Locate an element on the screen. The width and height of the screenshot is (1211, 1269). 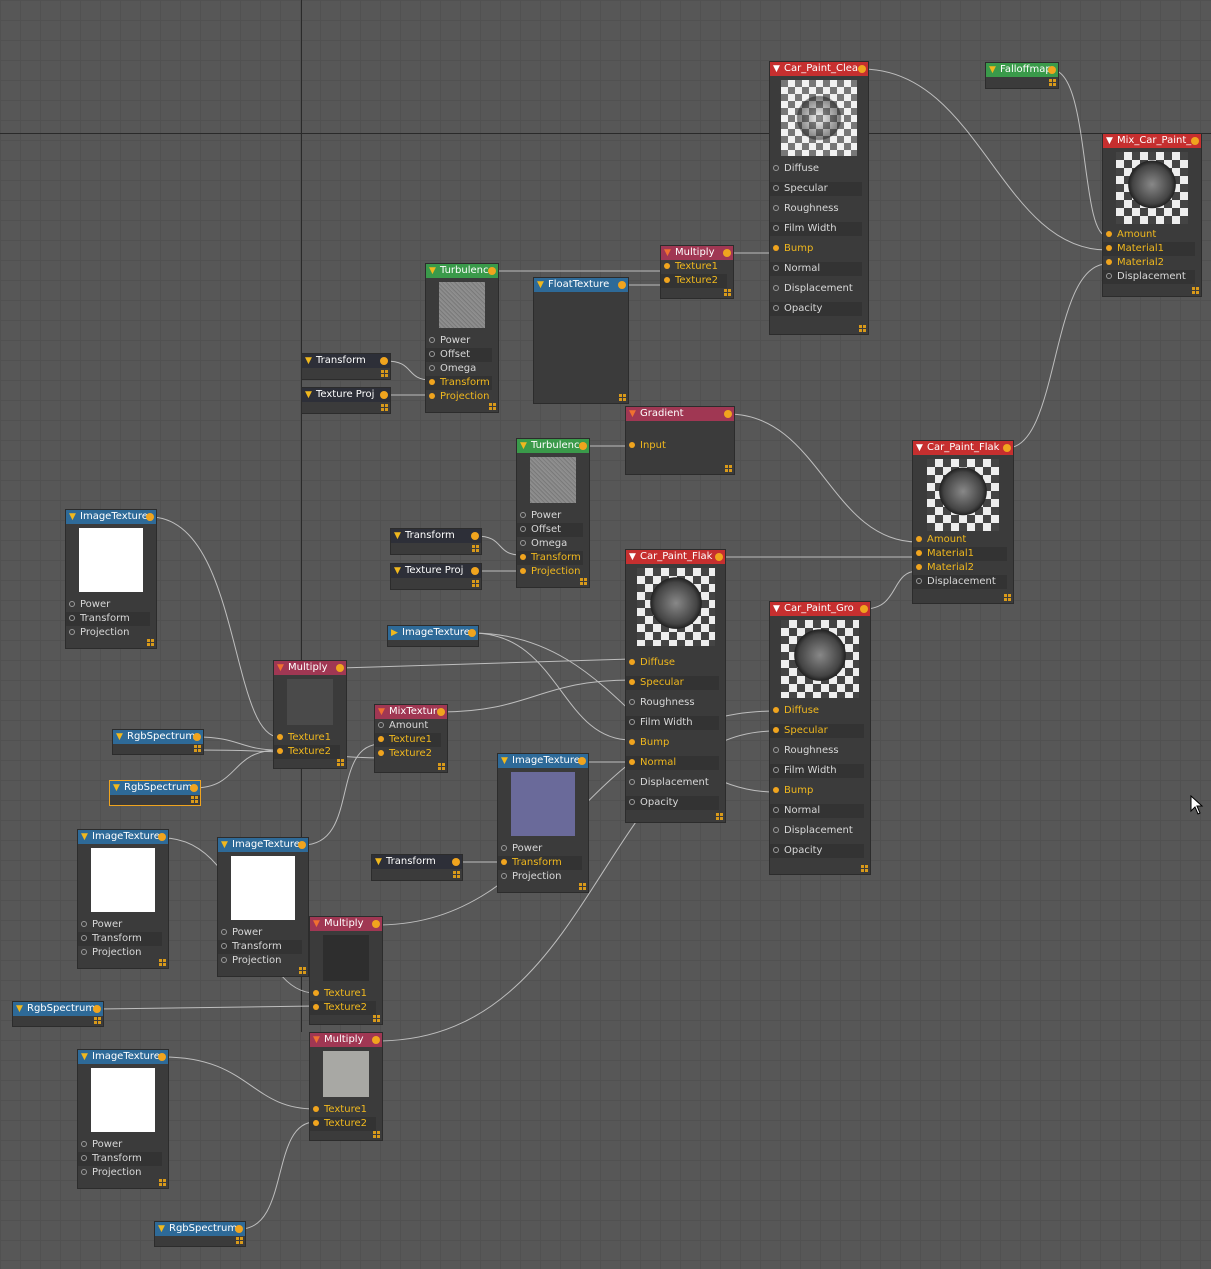
node-header: ▼ MixTexture is located at coordinates (411, 712).